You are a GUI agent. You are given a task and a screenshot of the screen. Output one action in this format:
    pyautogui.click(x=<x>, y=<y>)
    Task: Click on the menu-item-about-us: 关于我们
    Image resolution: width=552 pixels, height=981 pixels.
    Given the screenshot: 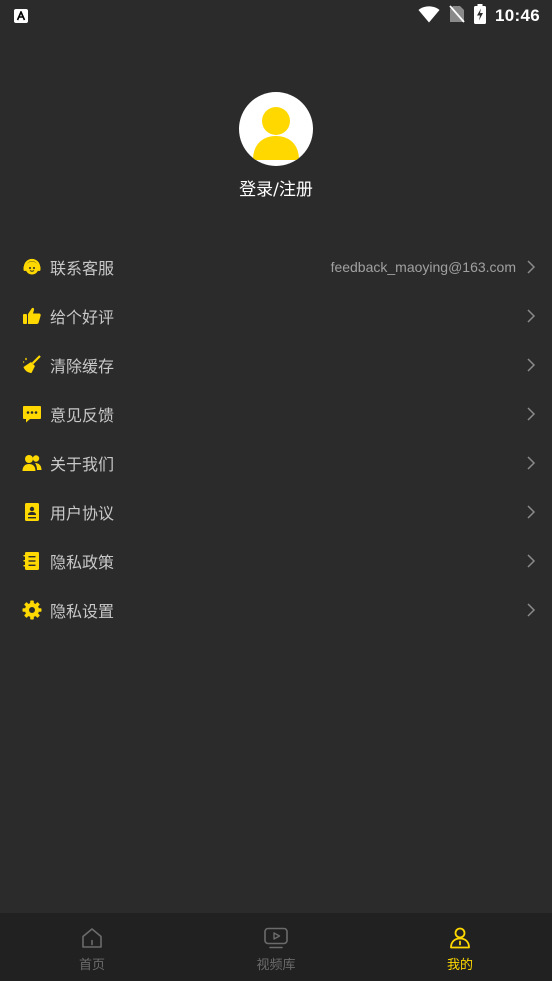 What is the action you would take?
    pyautogui.click(x=276, y=462)
    